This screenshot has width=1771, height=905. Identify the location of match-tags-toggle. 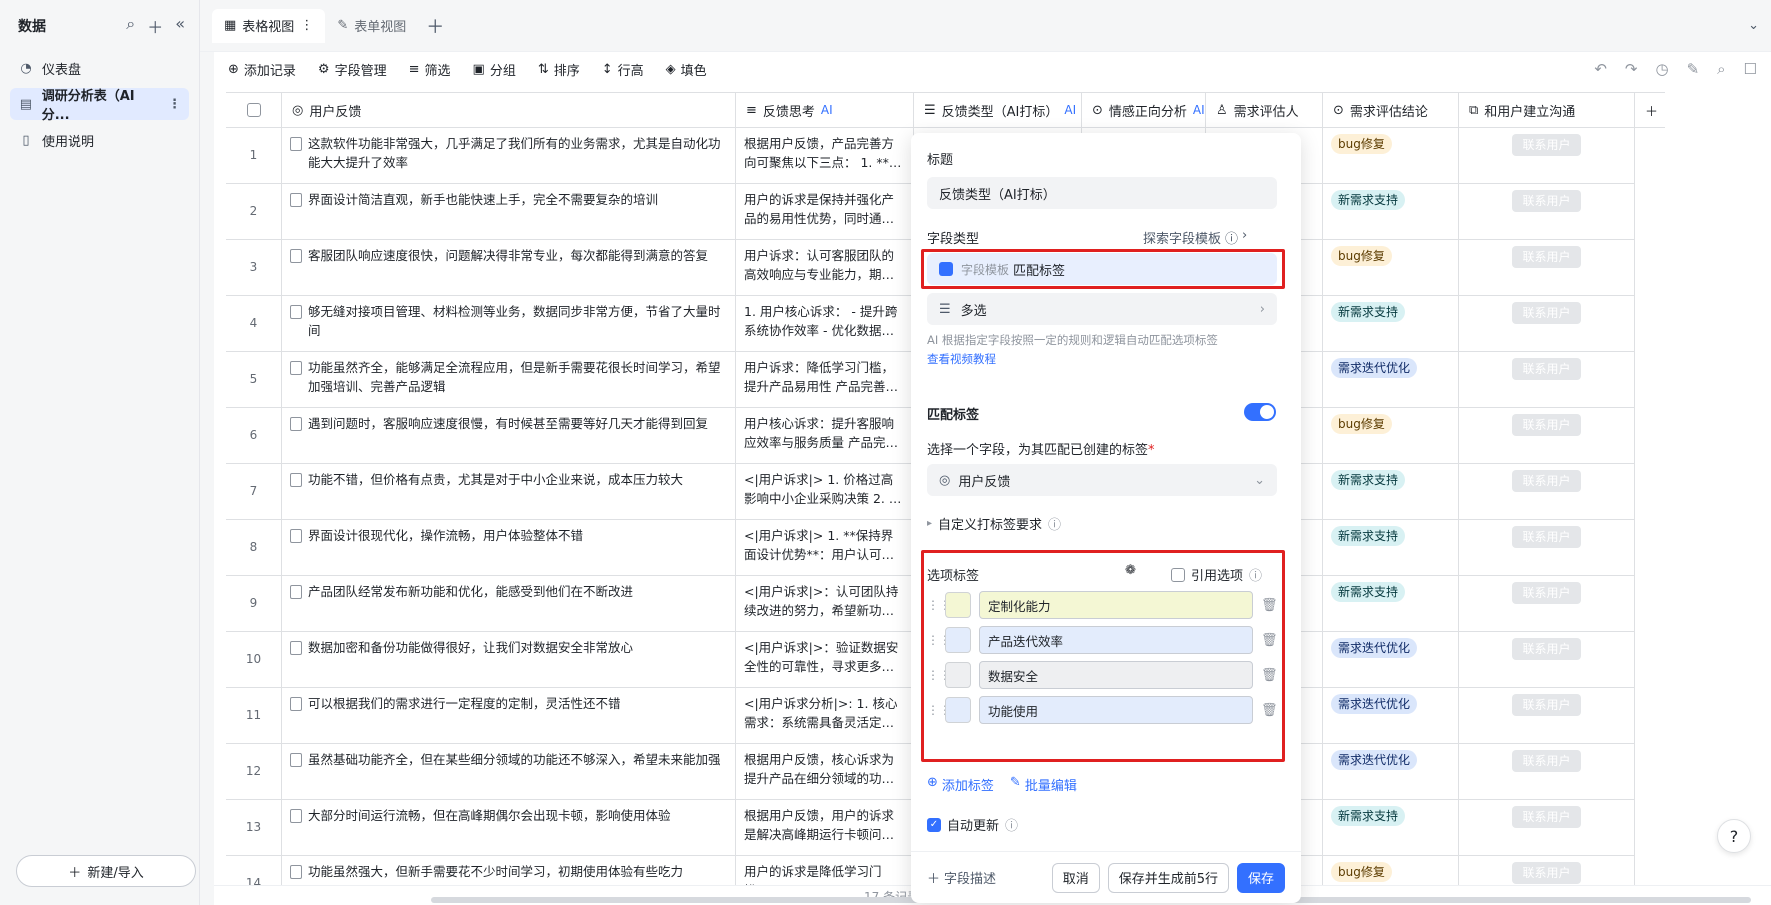
(1260, 412).